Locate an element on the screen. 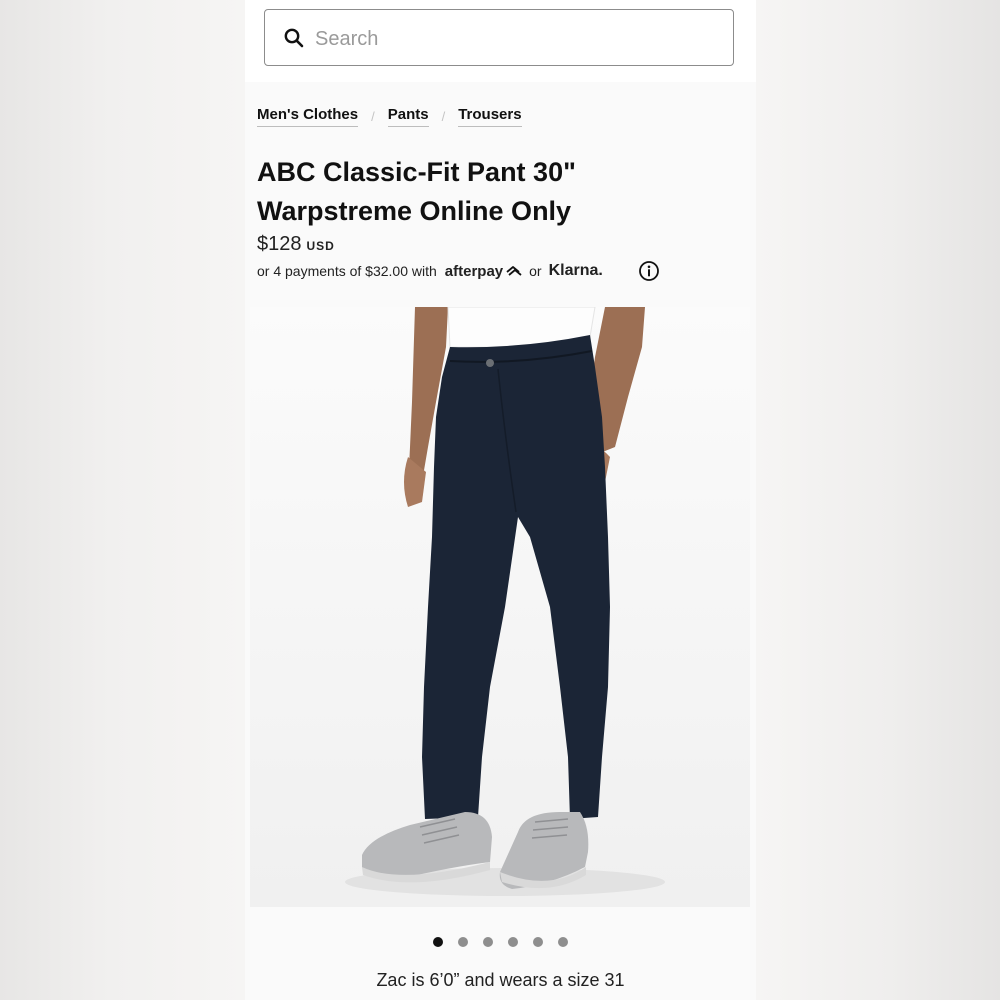 Image resolution: width=1000 pixels, height=1000 pixels. price-amount: $128 is located at coordinates (279, 244).